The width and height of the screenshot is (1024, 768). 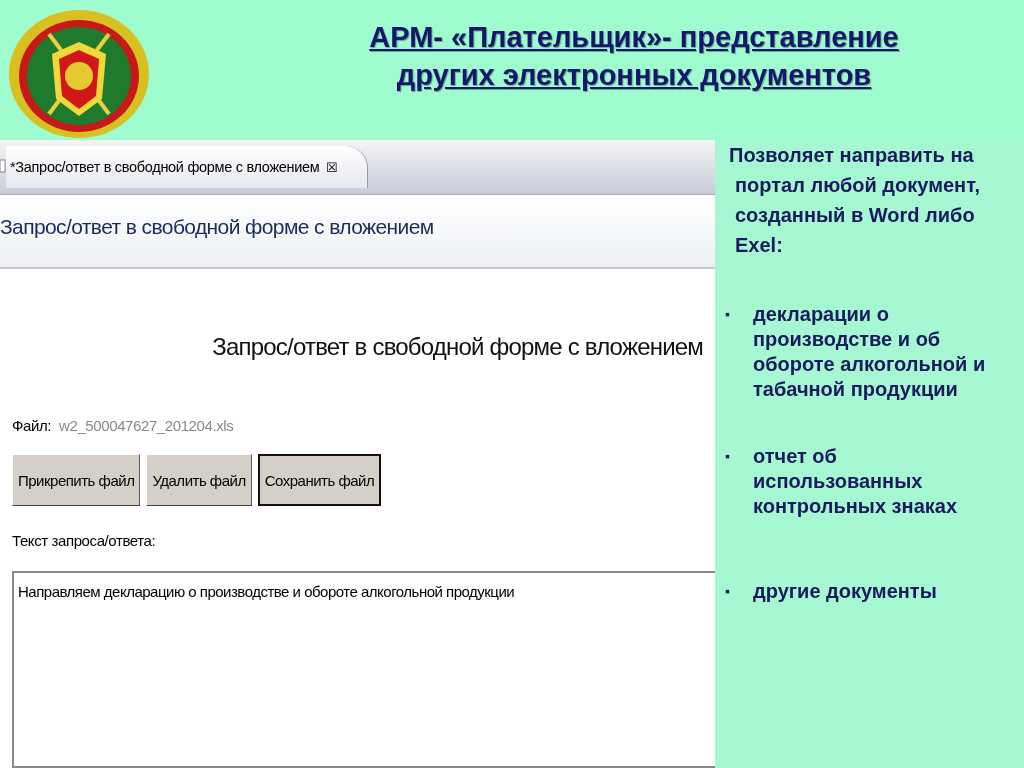 What do you see at coordinates (870, 352) in the screenshot?
I see `bullet-text: декларации о производстве и об обороте алкогольной и табачной продукции` at bounding box center [870, 352].